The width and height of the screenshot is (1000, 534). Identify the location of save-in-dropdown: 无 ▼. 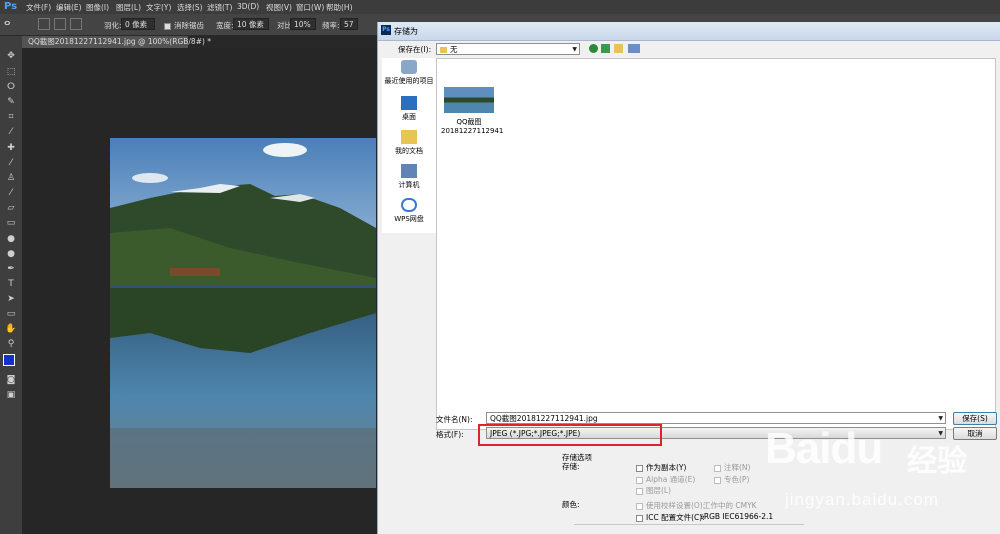
(508, 49).